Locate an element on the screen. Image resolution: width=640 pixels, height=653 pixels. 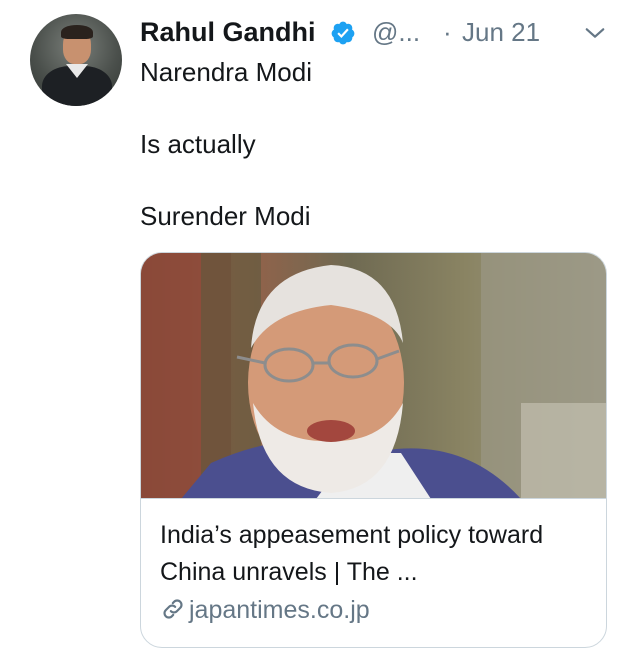
tweet-header: Rahul Gandhi @... · Jun 21 is located at coordinates (380, 32).